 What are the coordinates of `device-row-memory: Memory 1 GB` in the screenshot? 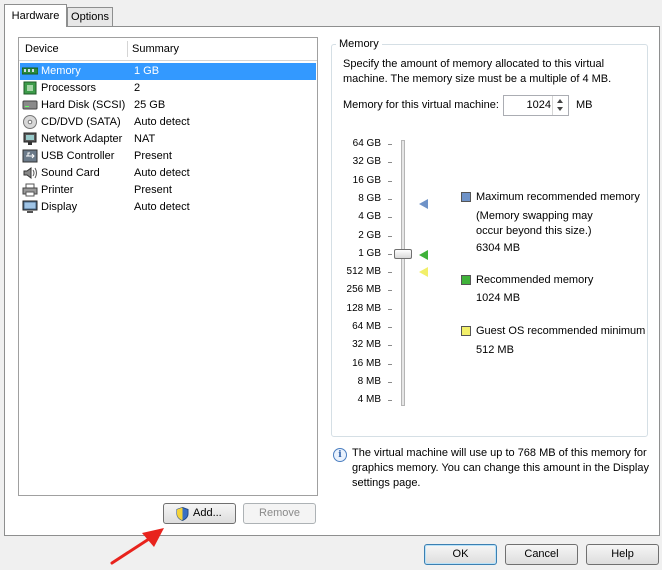 It's located at (168, 71).